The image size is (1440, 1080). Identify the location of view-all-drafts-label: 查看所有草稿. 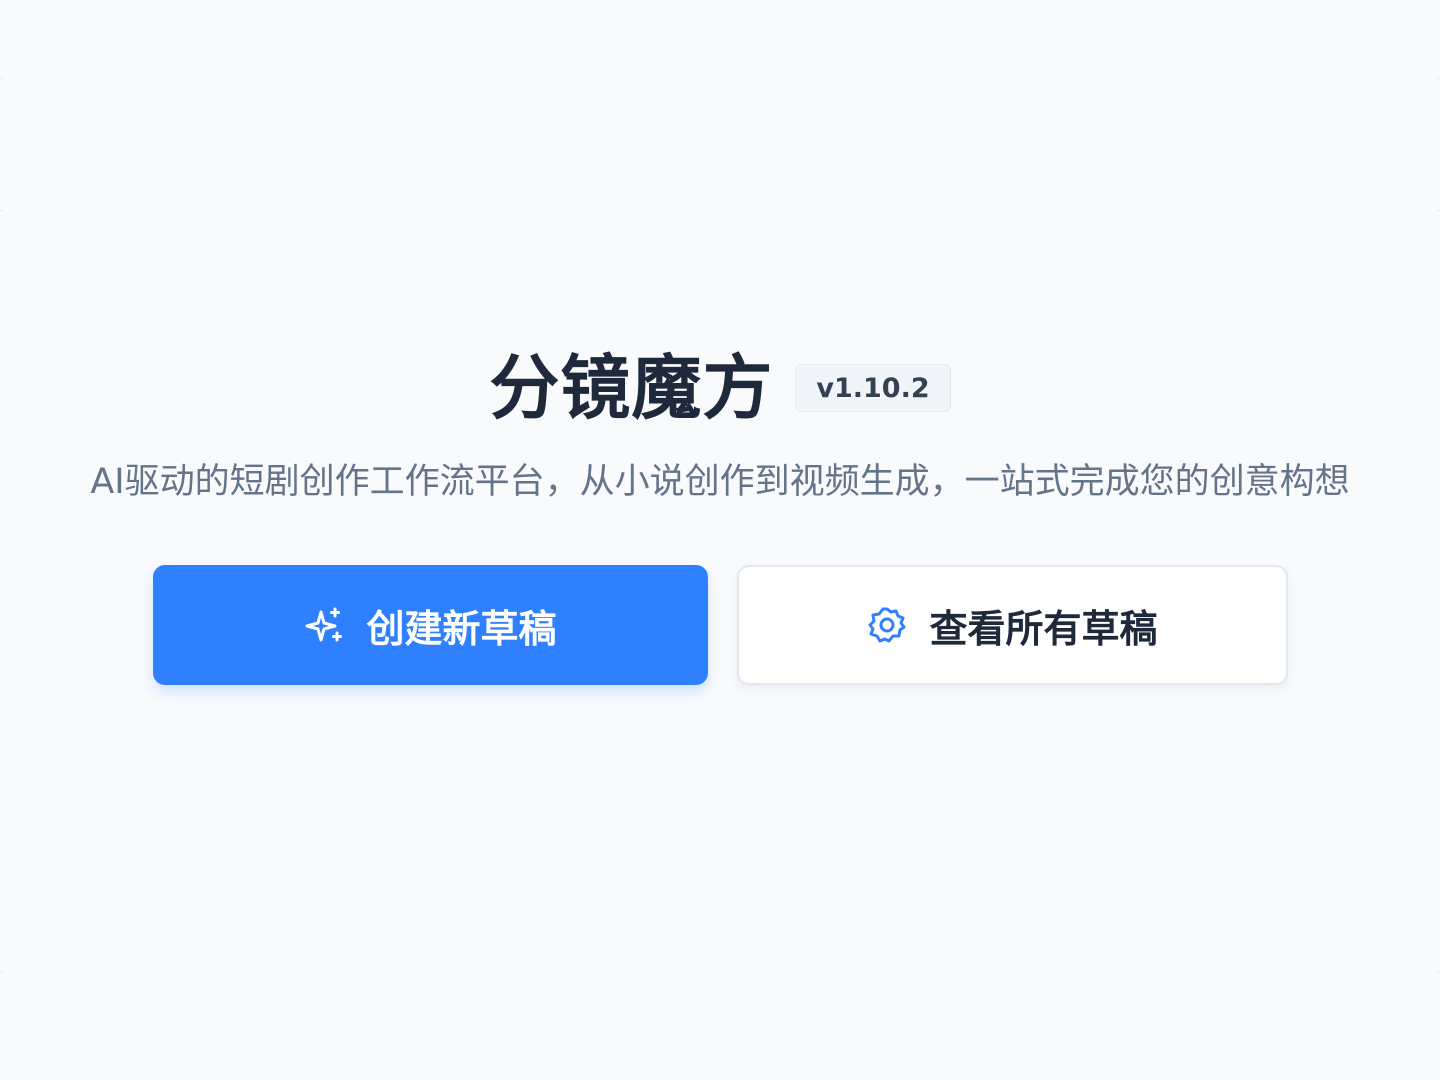
(1043, 628).